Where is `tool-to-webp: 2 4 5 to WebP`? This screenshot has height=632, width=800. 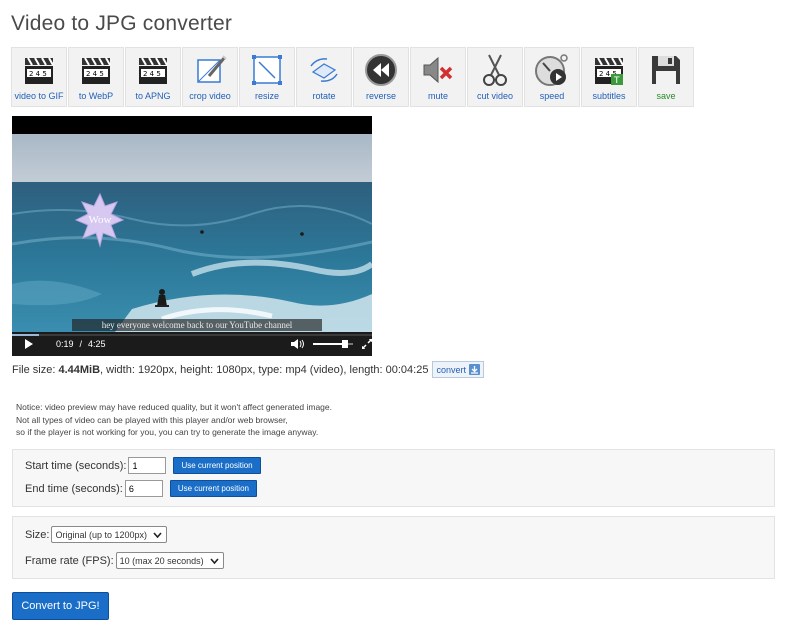 tool-to-webp: 2 4 5 to WebP is located at coordinates (96, 77).